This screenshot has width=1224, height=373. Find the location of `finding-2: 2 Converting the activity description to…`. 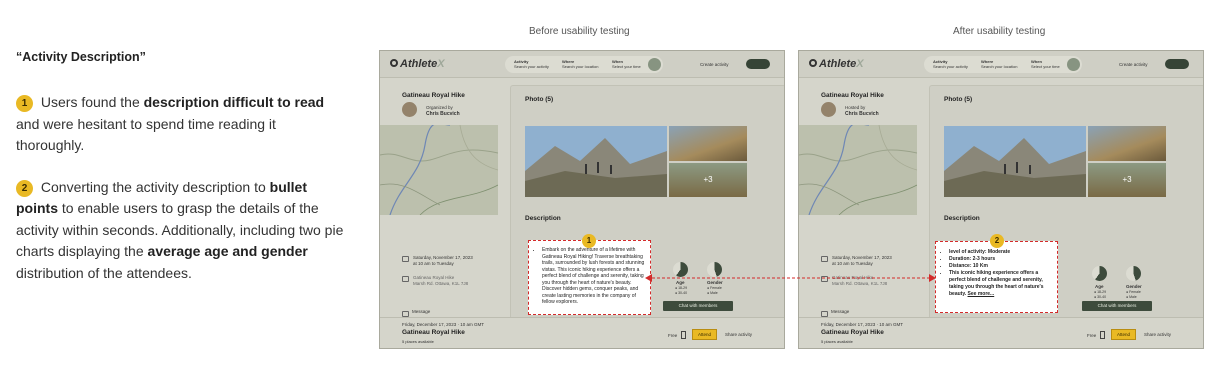

finding-2: 2 Converting the activity description to… is located at coordinates (180, 229).